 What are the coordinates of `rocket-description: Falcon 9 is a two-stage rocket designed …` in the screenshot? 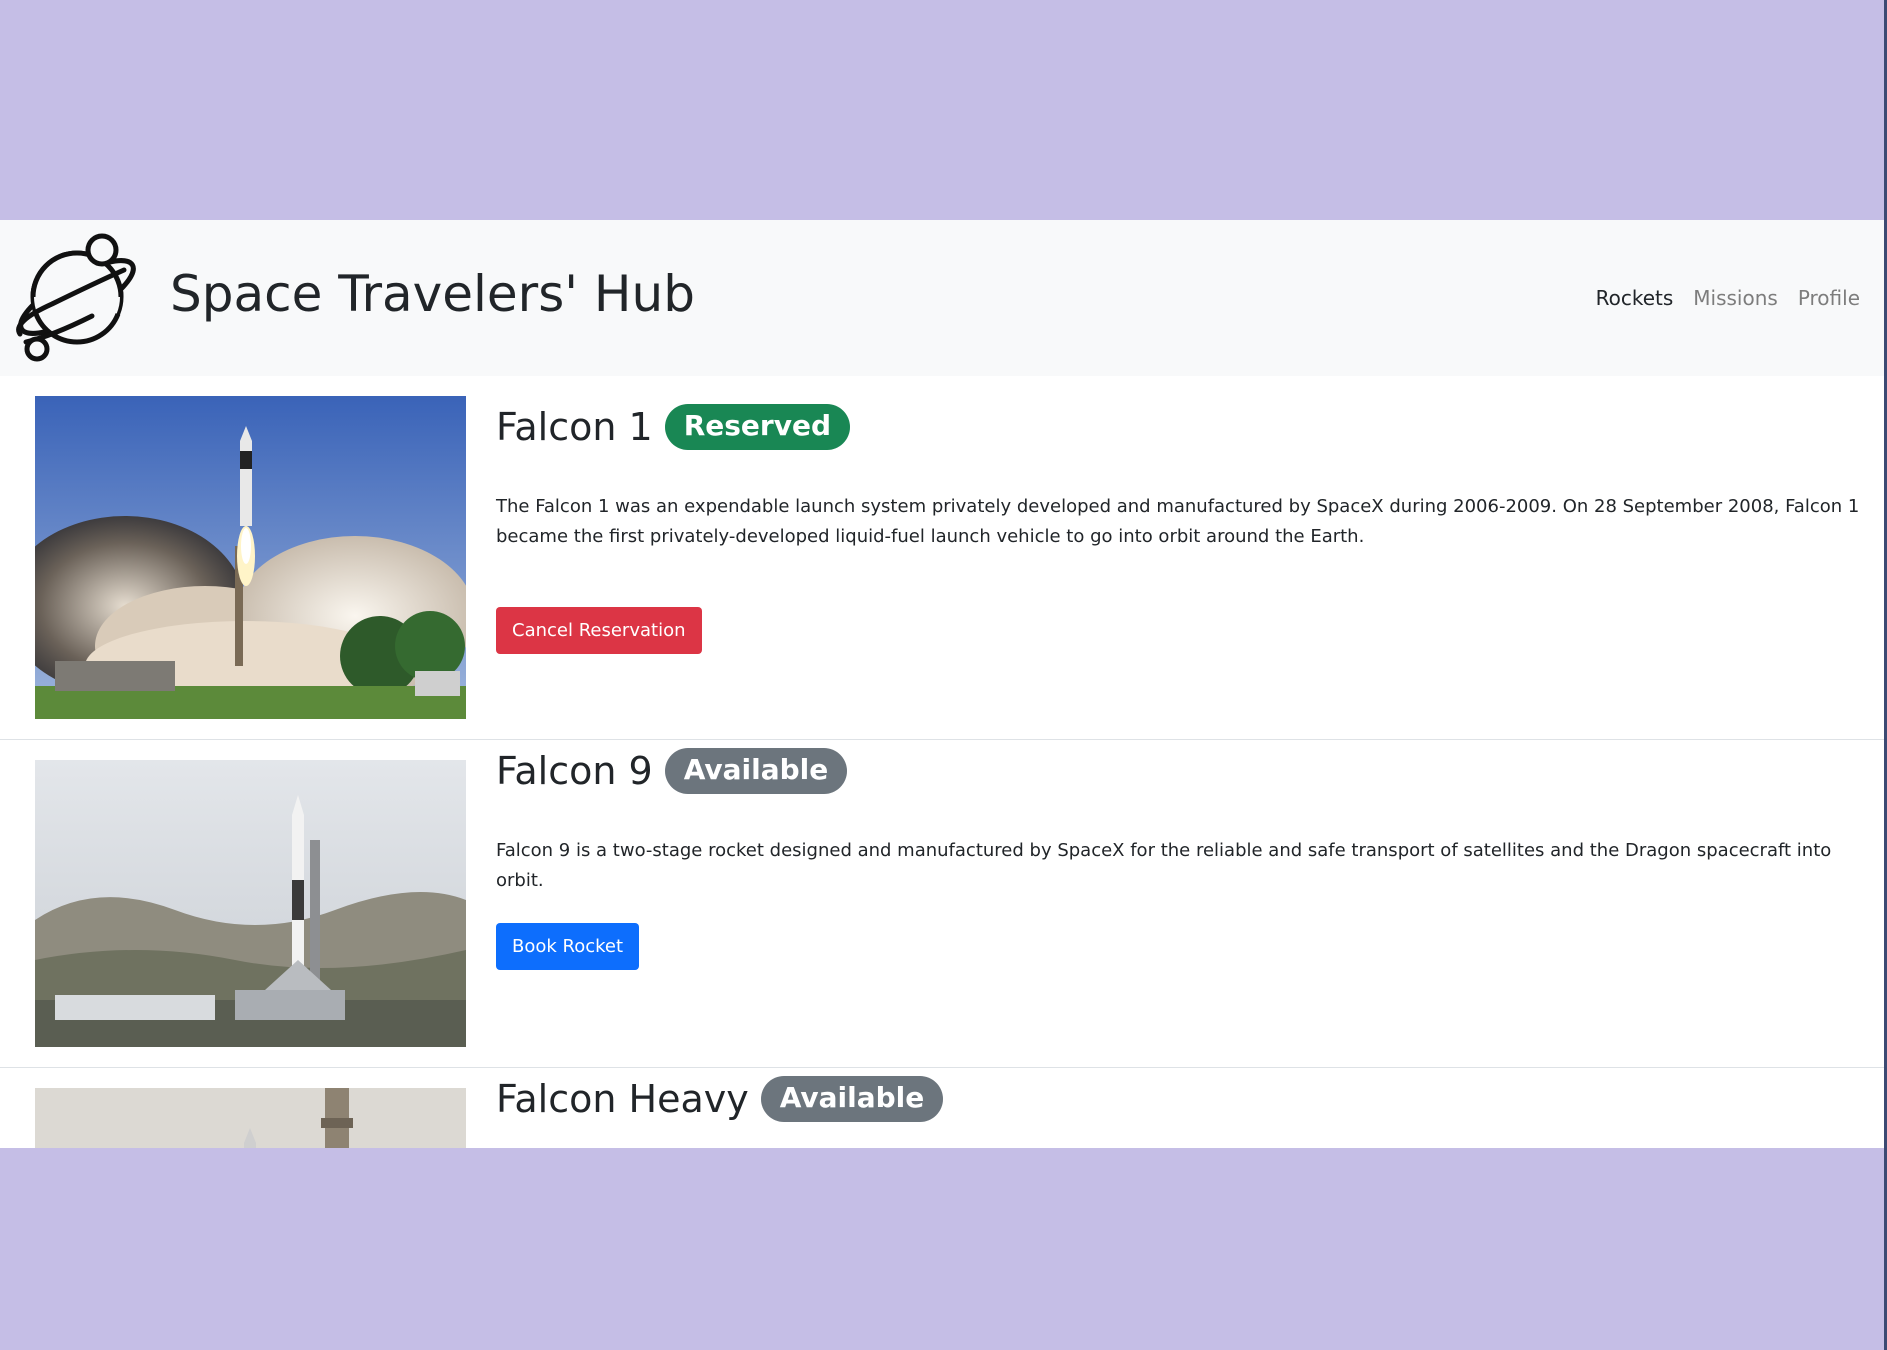 It's located at (1164, 865).